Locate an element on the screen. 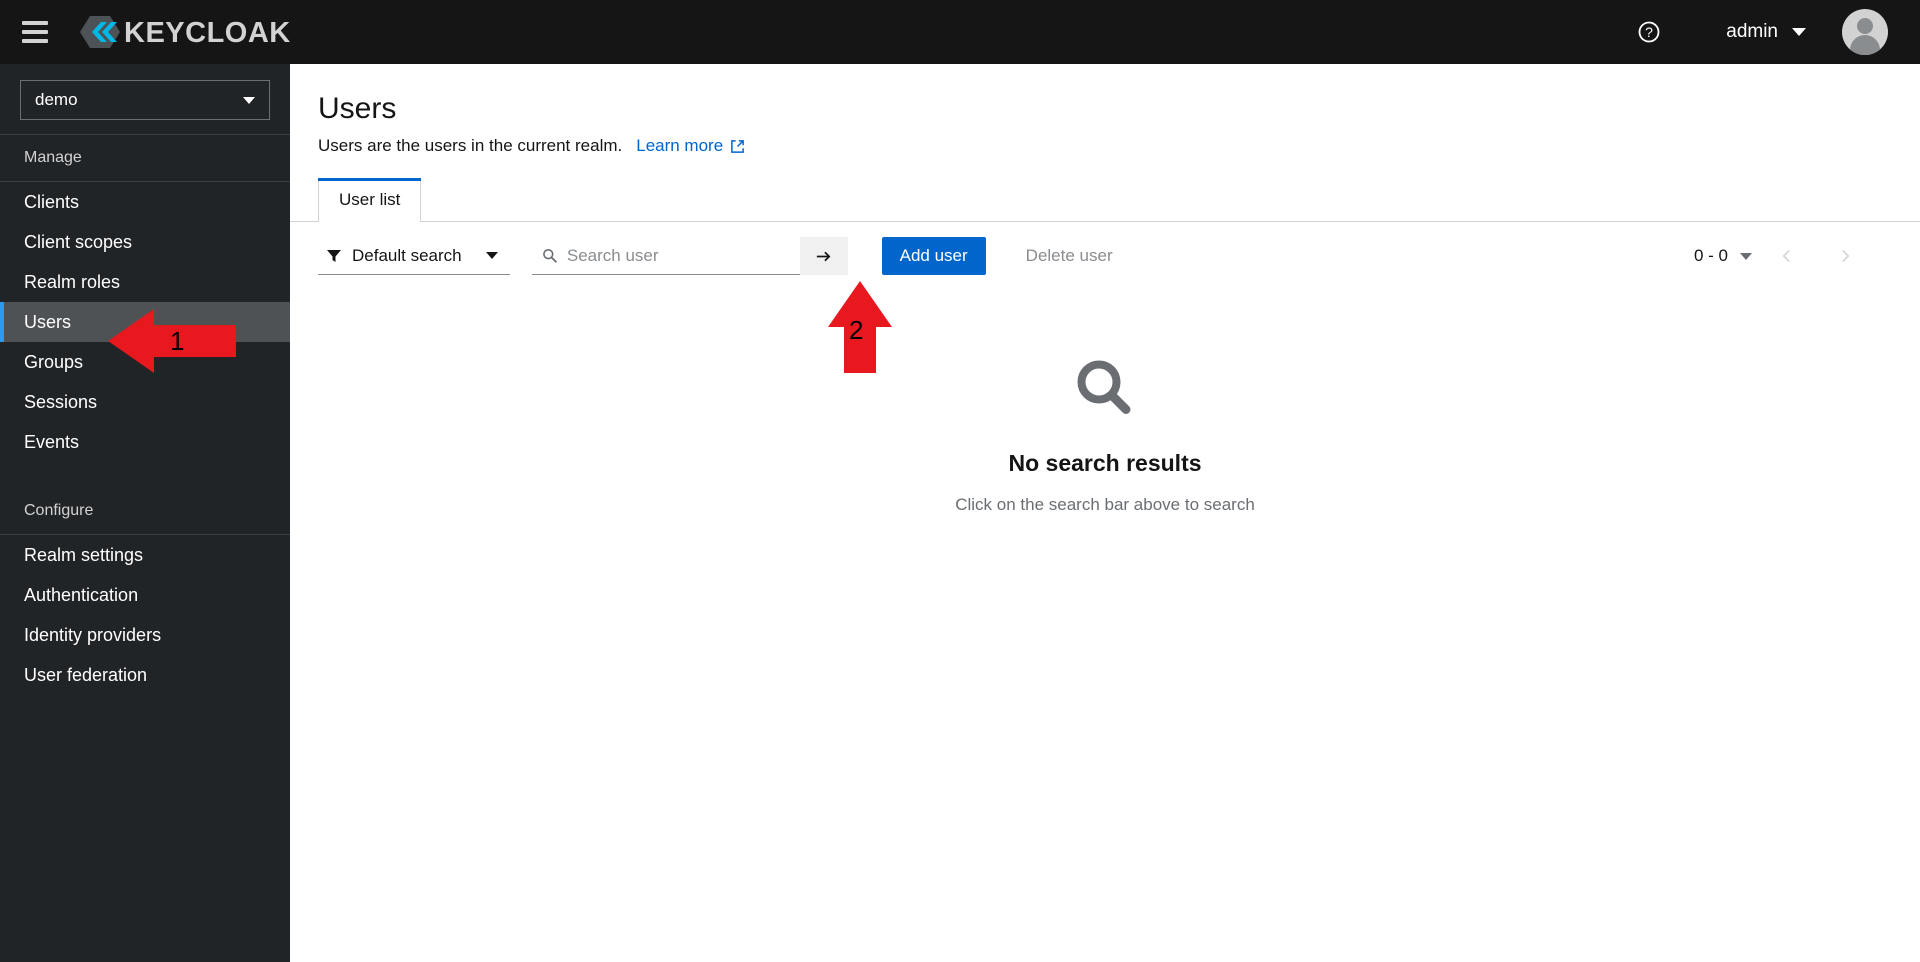  masthead: KEYCLOAK ? admin is located at coordinates (960, 32).